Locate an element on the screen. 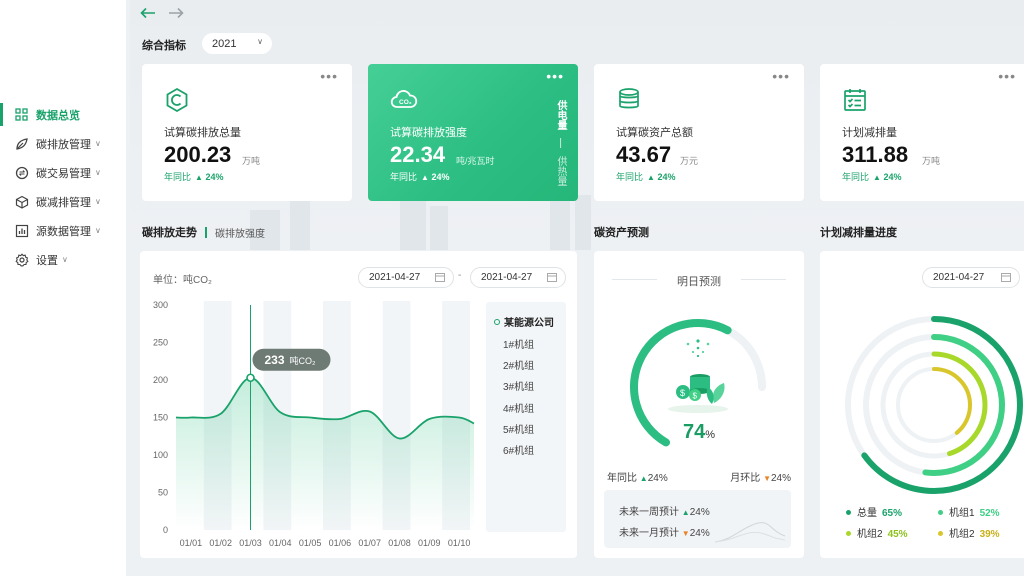 The image size is (1024, 576). kpi-unit: 万元 is located at coordinates (689, 161).